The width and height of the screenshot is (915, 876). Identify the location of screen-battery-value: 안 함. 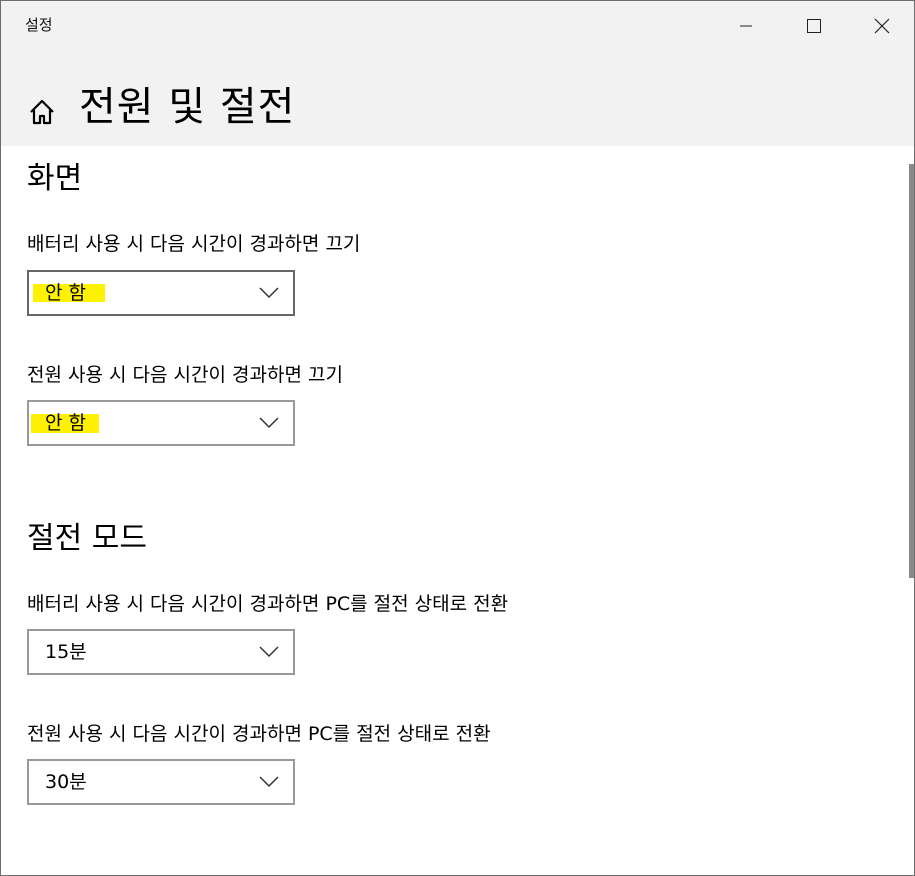
(65, 293).